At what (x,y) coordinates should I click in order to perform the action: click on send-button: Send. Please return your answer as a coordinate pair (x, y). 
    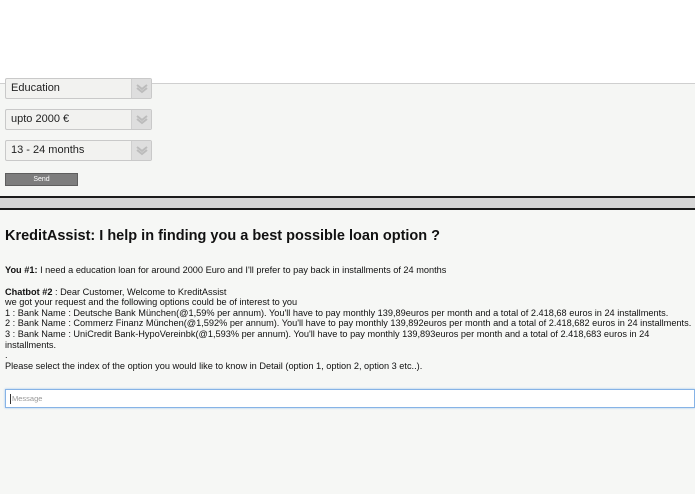
    Looking at the image, I should click on (41, 179).